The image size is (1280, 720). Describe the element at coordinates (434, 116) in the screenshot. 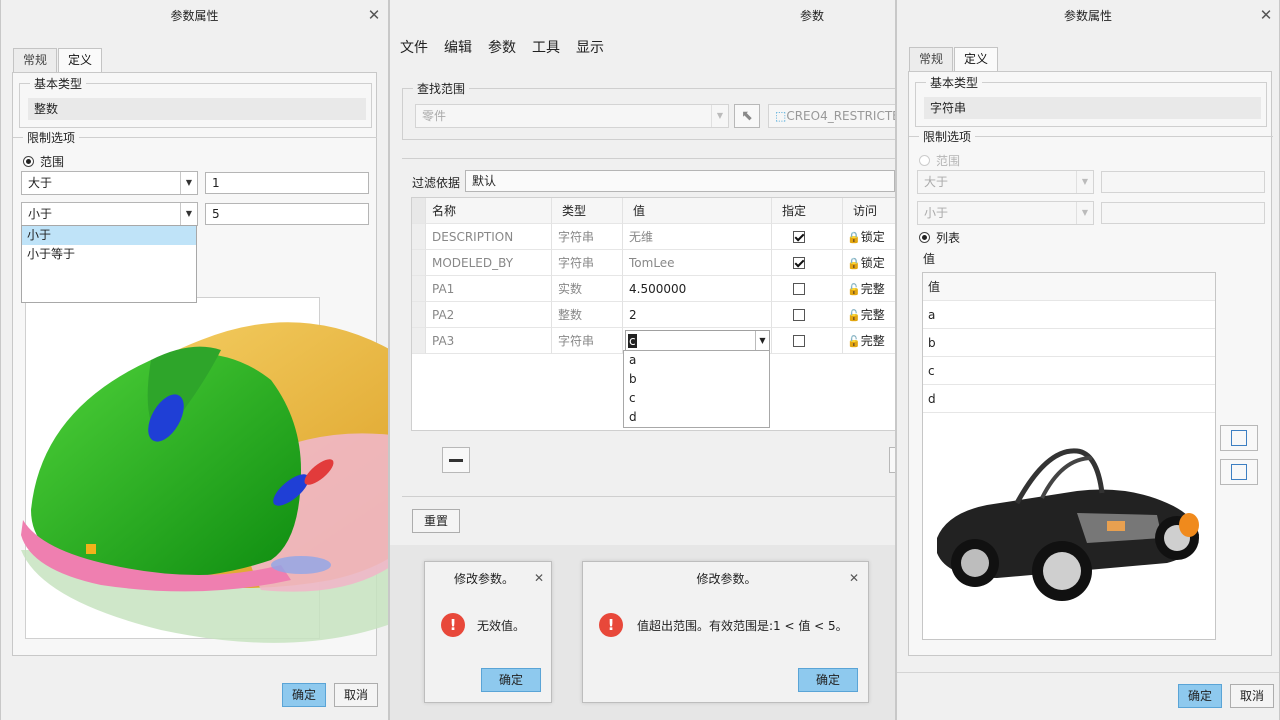

I see `scope-value: 零件` at that location.